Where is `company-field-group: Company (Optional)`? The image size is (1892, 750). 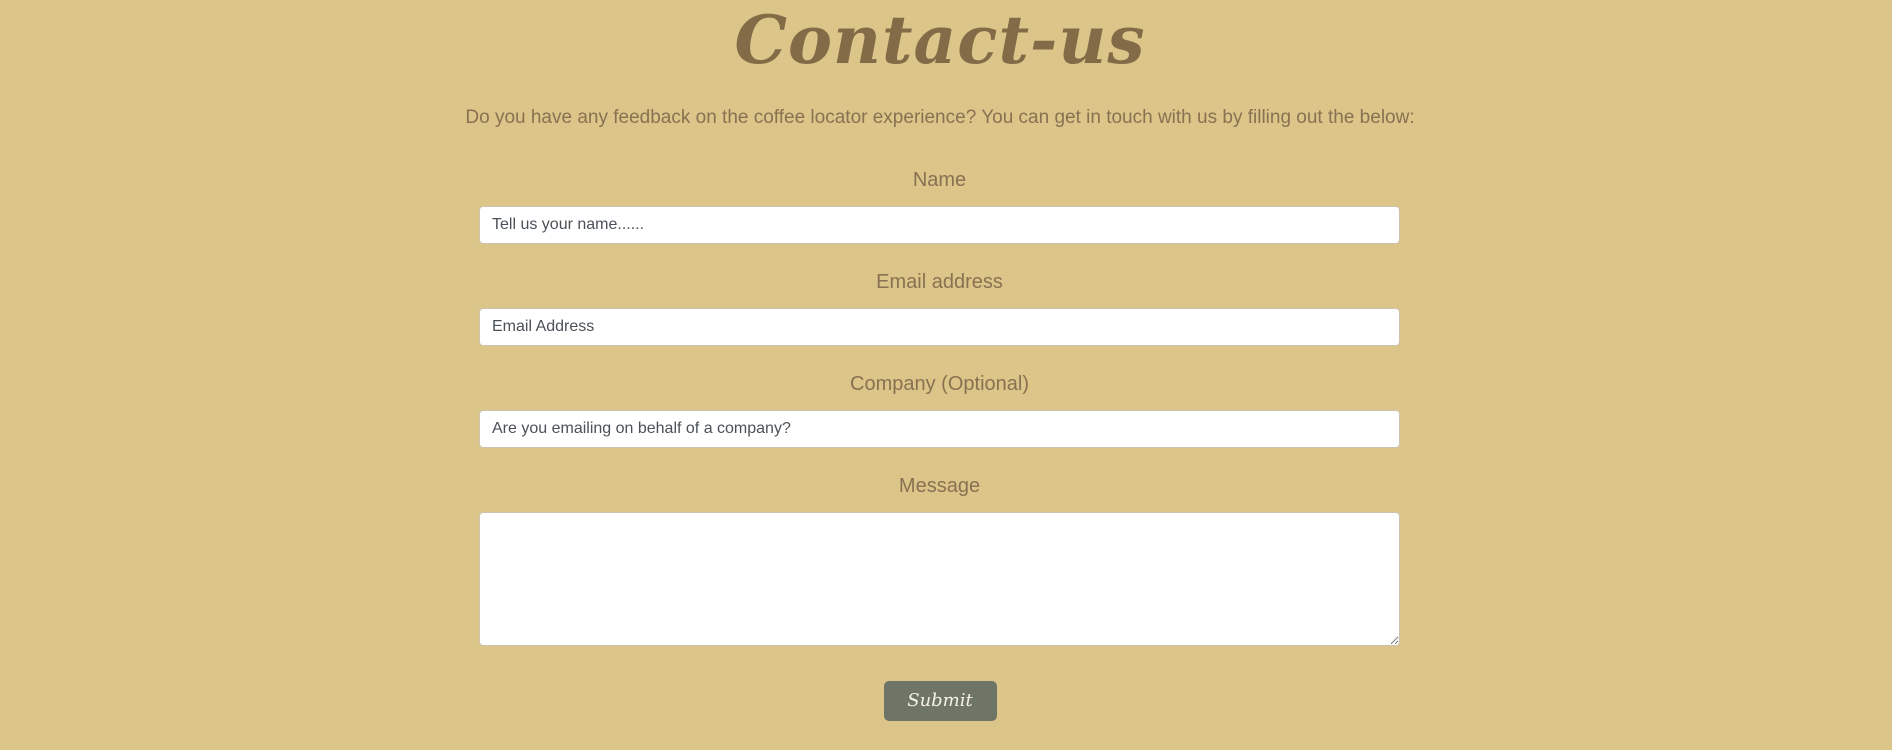 company-field-group: Company (Optional) is located at coordinates (939, 409).